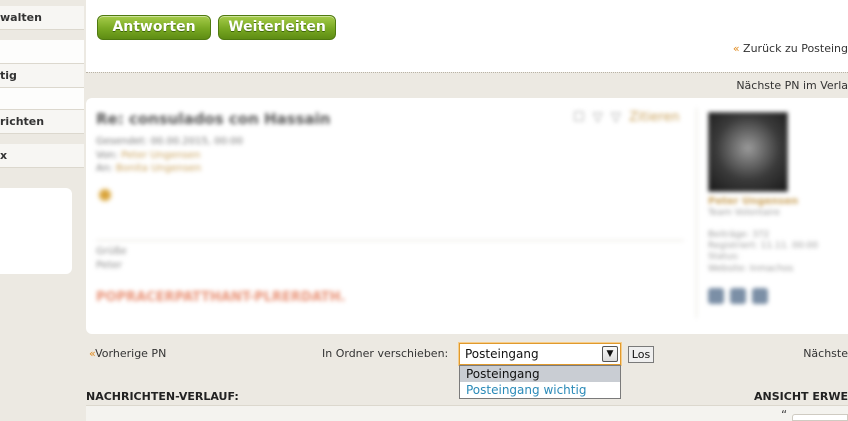  I want to click on message-to: An: Bonita Ungensen, so click(148, 168).